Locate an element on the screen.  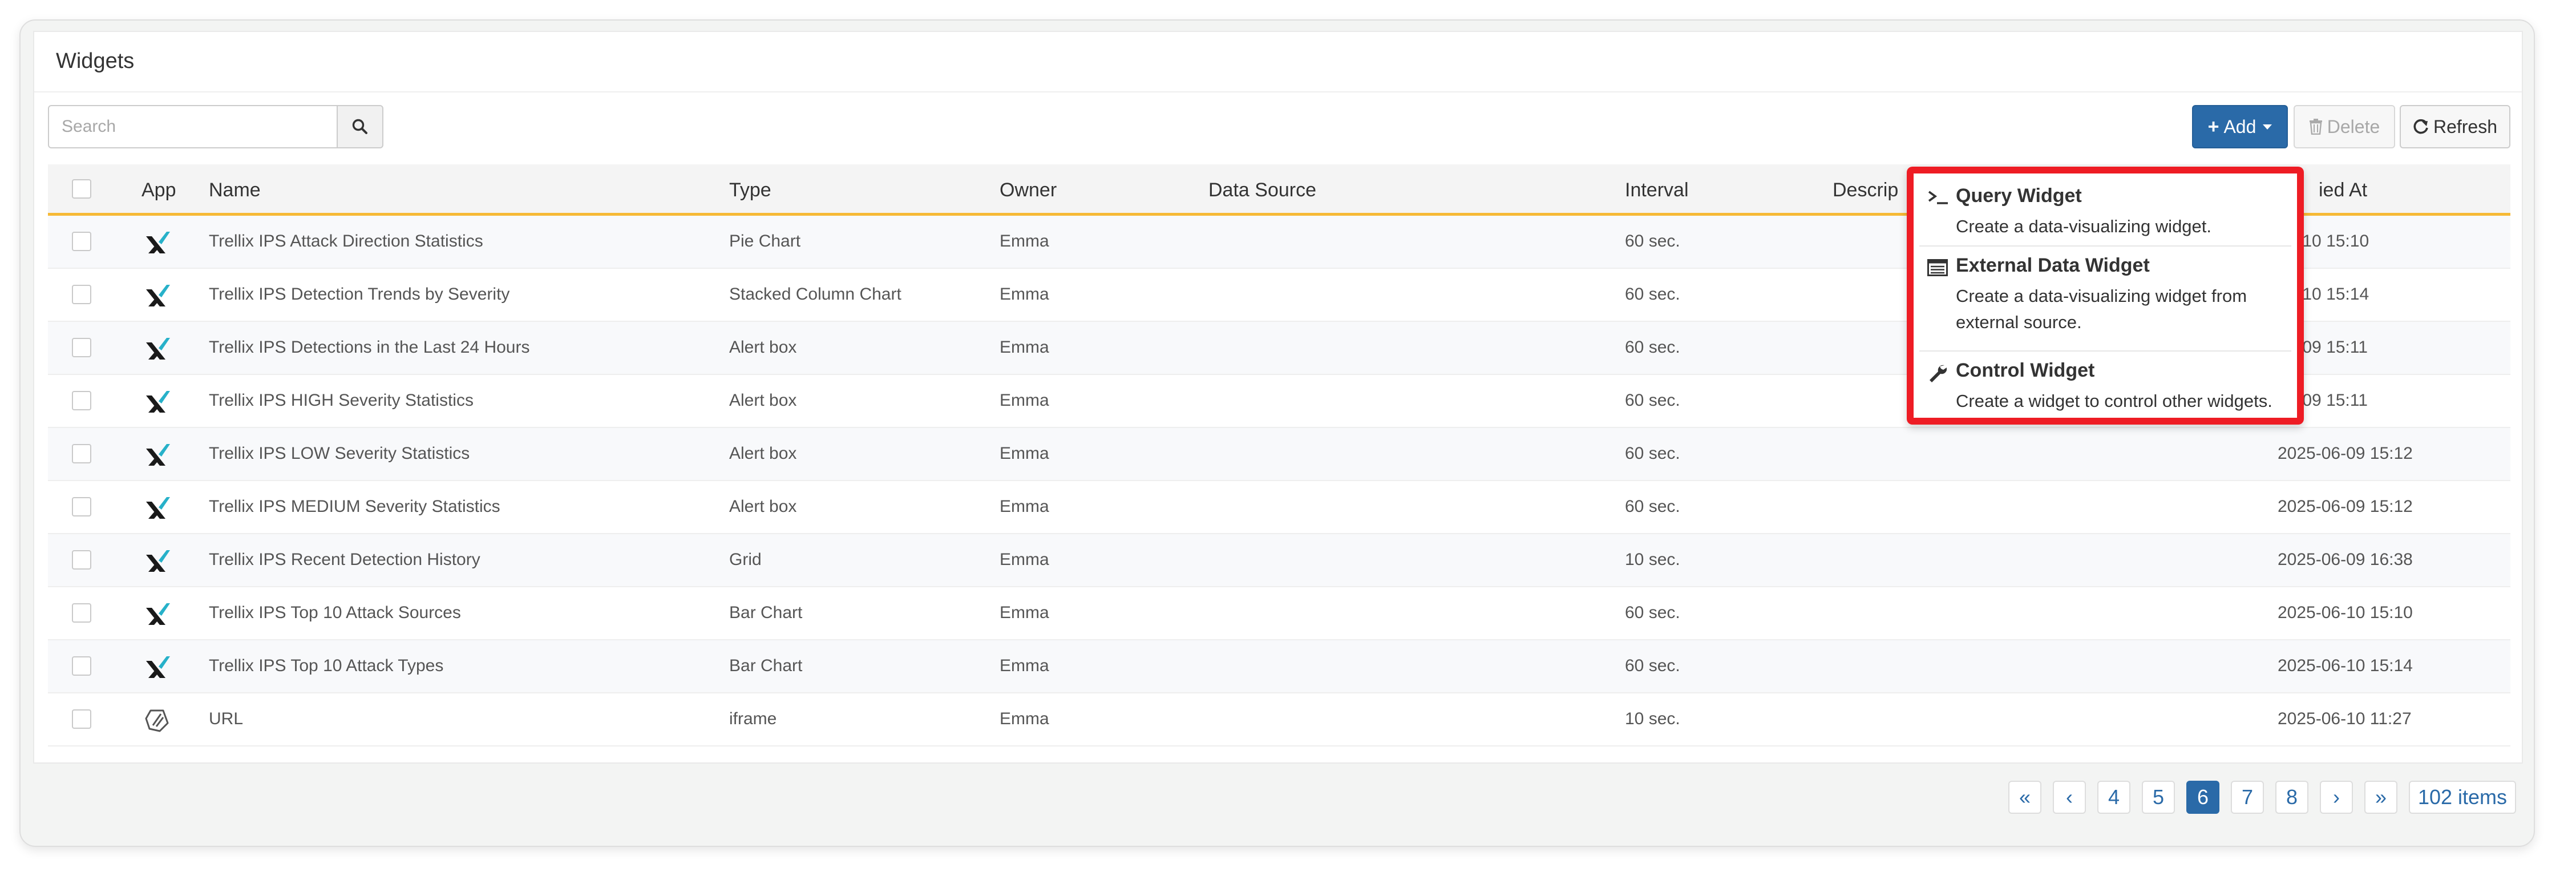
cell-modified-at: 2025-06-10 15:10 is located at coordinates (2345, 613).